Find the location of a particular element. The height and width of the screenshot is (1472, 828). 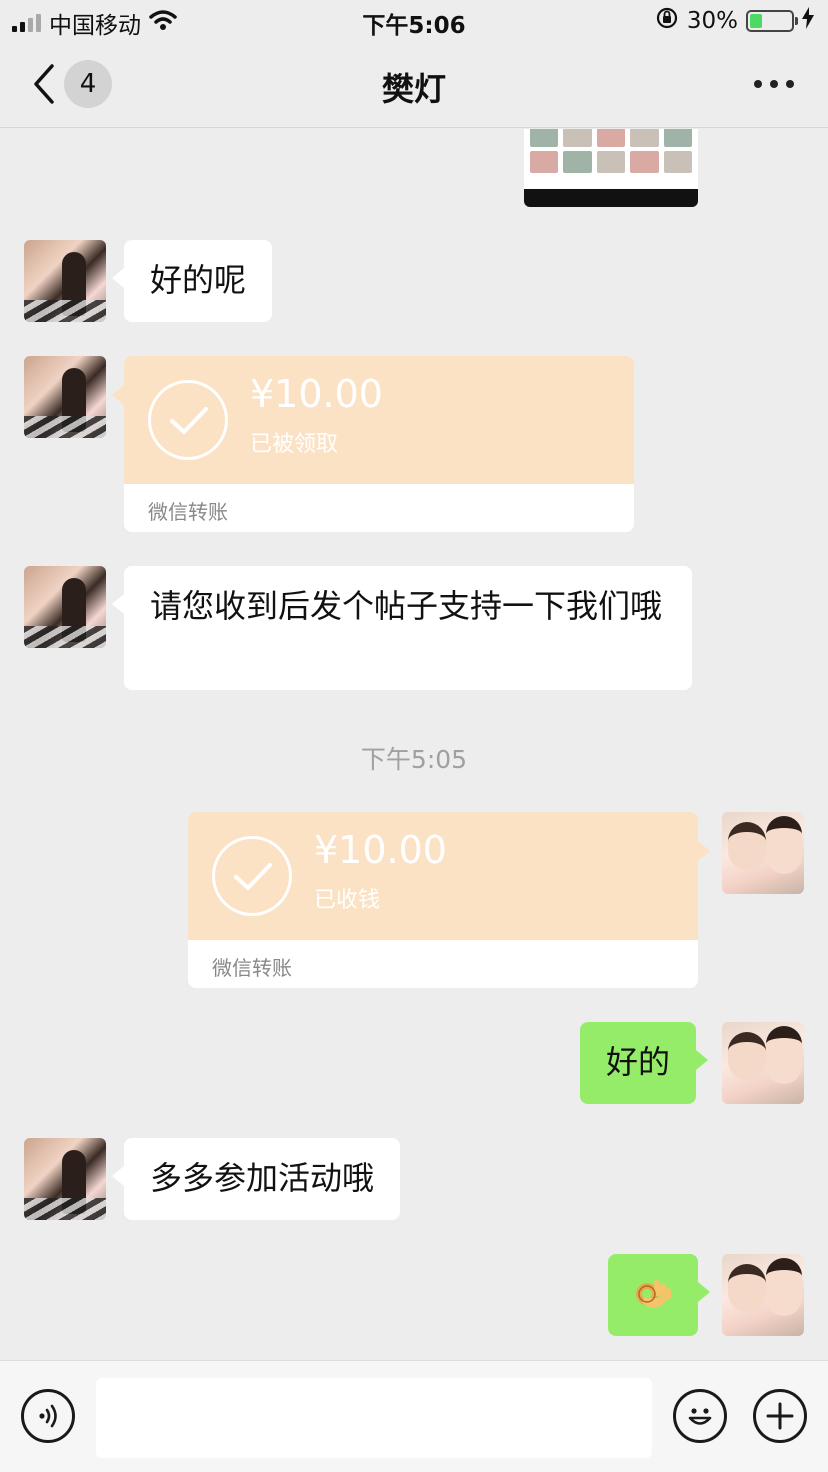

transfer-card-received: ¥10.00 已被领取 微信转账 is located at coordinates (379, 444).